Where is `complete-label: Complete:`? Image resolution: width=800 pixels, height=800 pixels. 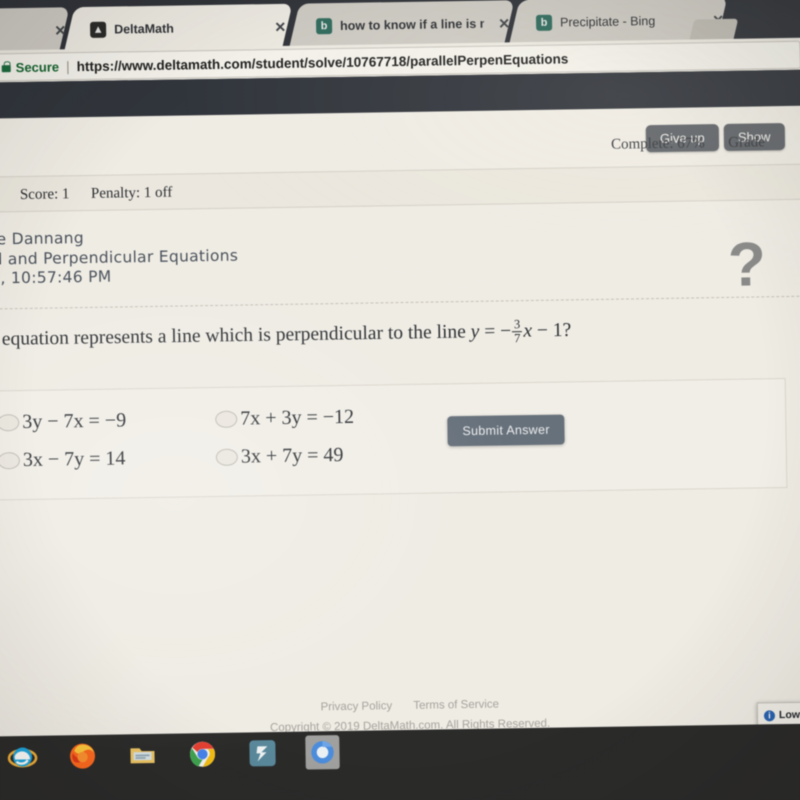
complete-label: Complete: is located at coordinates (642, 144).